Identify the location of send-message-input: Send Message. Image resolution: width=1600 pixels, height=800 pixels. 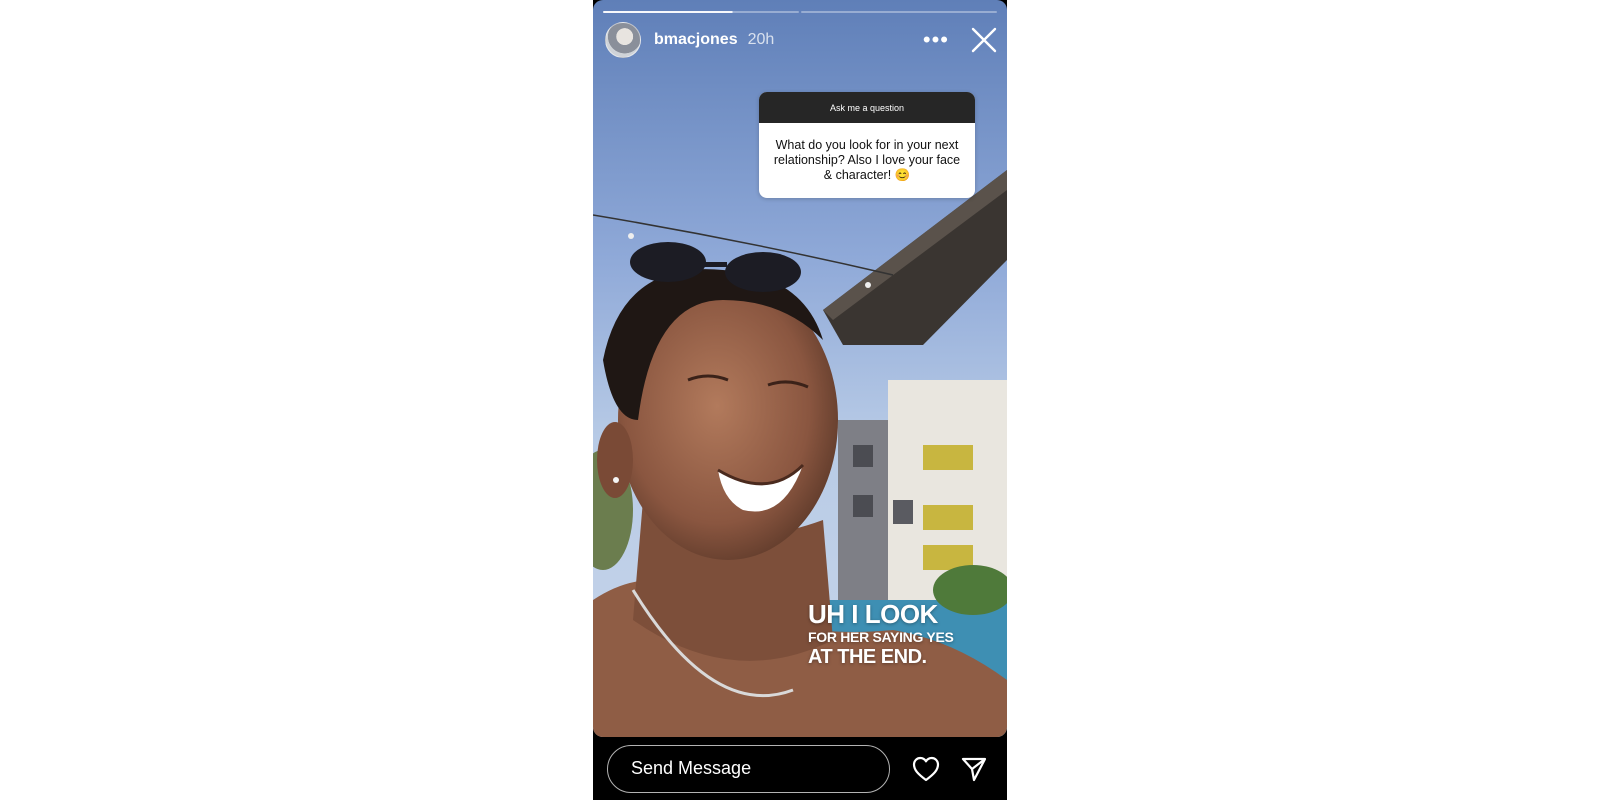
(748, 768).